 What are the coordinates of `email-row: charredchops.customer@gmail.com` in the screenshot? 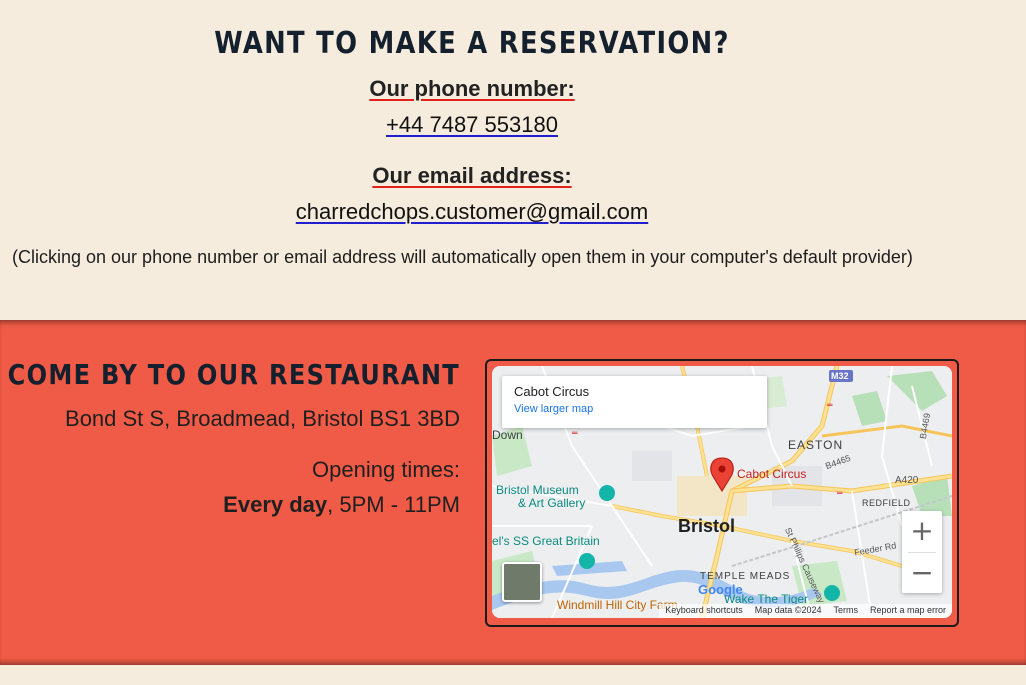 It's located at (472, 212).